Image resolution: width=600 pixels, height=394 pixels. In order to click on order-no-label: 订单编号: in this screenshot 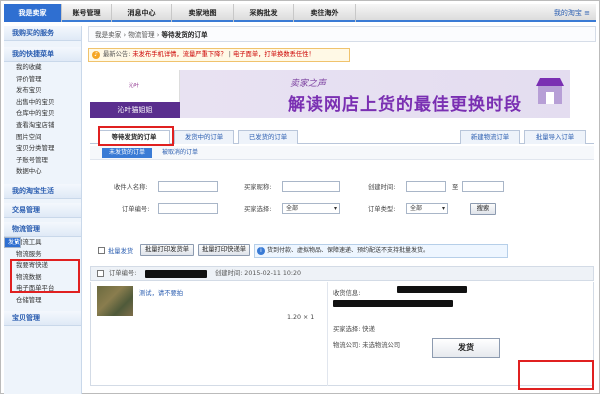, I will do `click(136, 209)`.